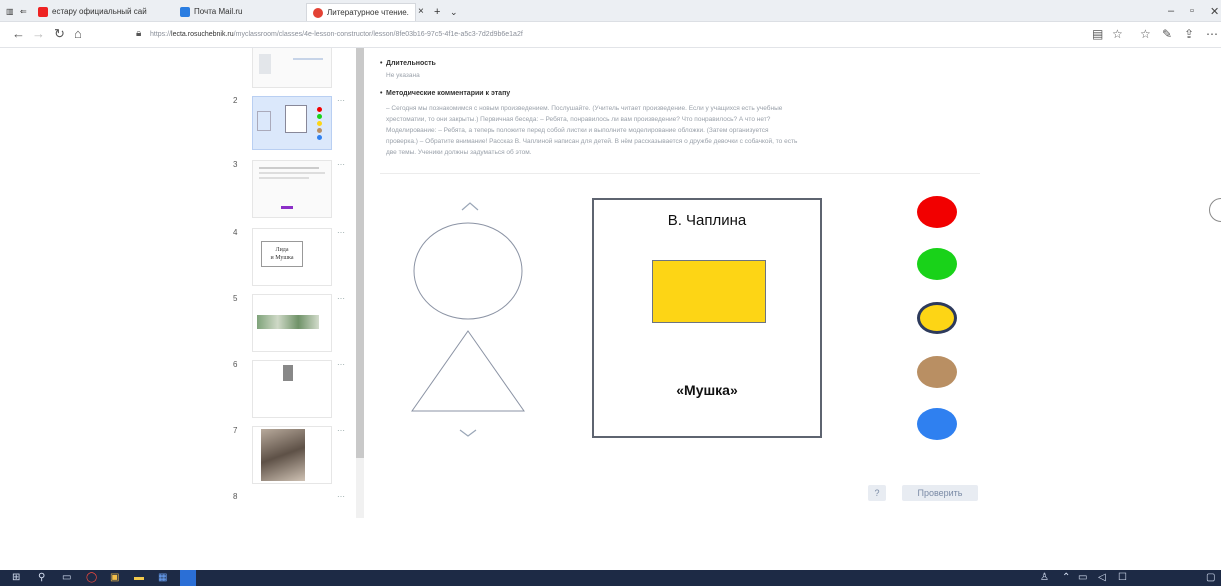 The image size is (1221, 586). Describe the element at coordinates (403, 75) in the screenshot. I see `duration-value: Не указана` at that location.